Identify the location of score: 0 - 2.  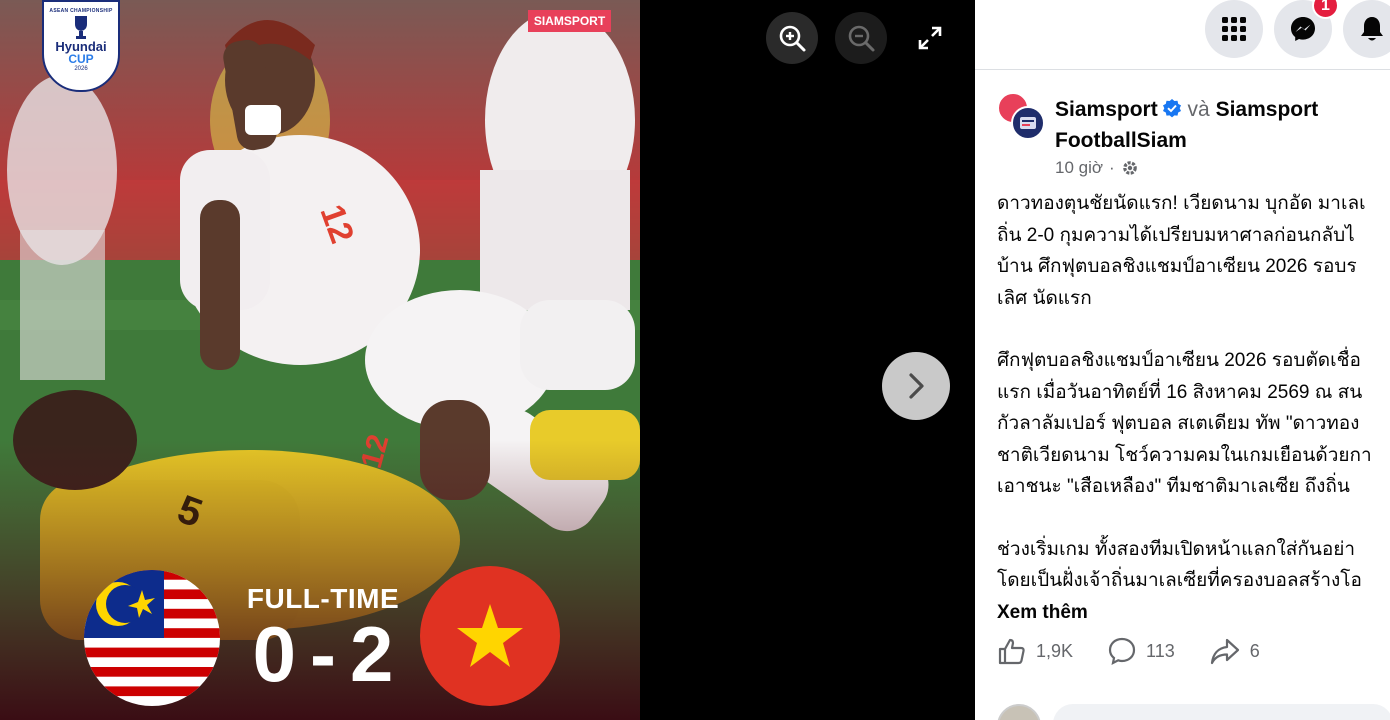
(323, 654).